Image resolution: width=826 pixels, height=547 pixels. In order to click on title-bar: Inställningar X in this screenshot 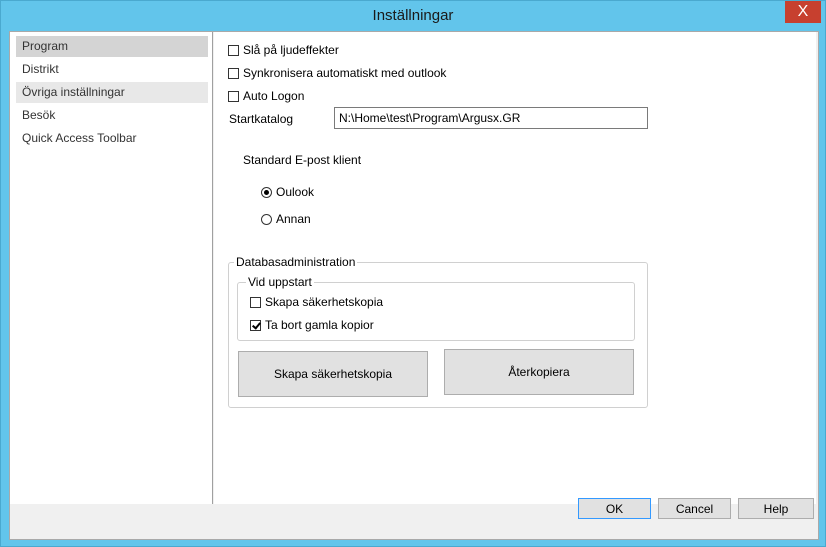, I will do `click(413, 16)`.